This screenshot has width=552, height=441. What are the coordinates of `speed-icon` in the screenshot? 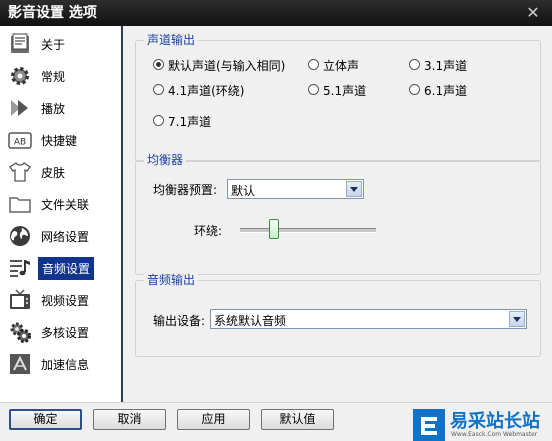 It's located at (20, 364).